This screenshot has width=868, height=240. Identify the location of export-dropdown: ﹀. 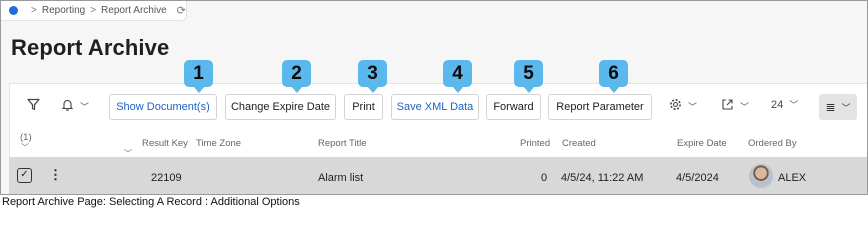
(735, 106).